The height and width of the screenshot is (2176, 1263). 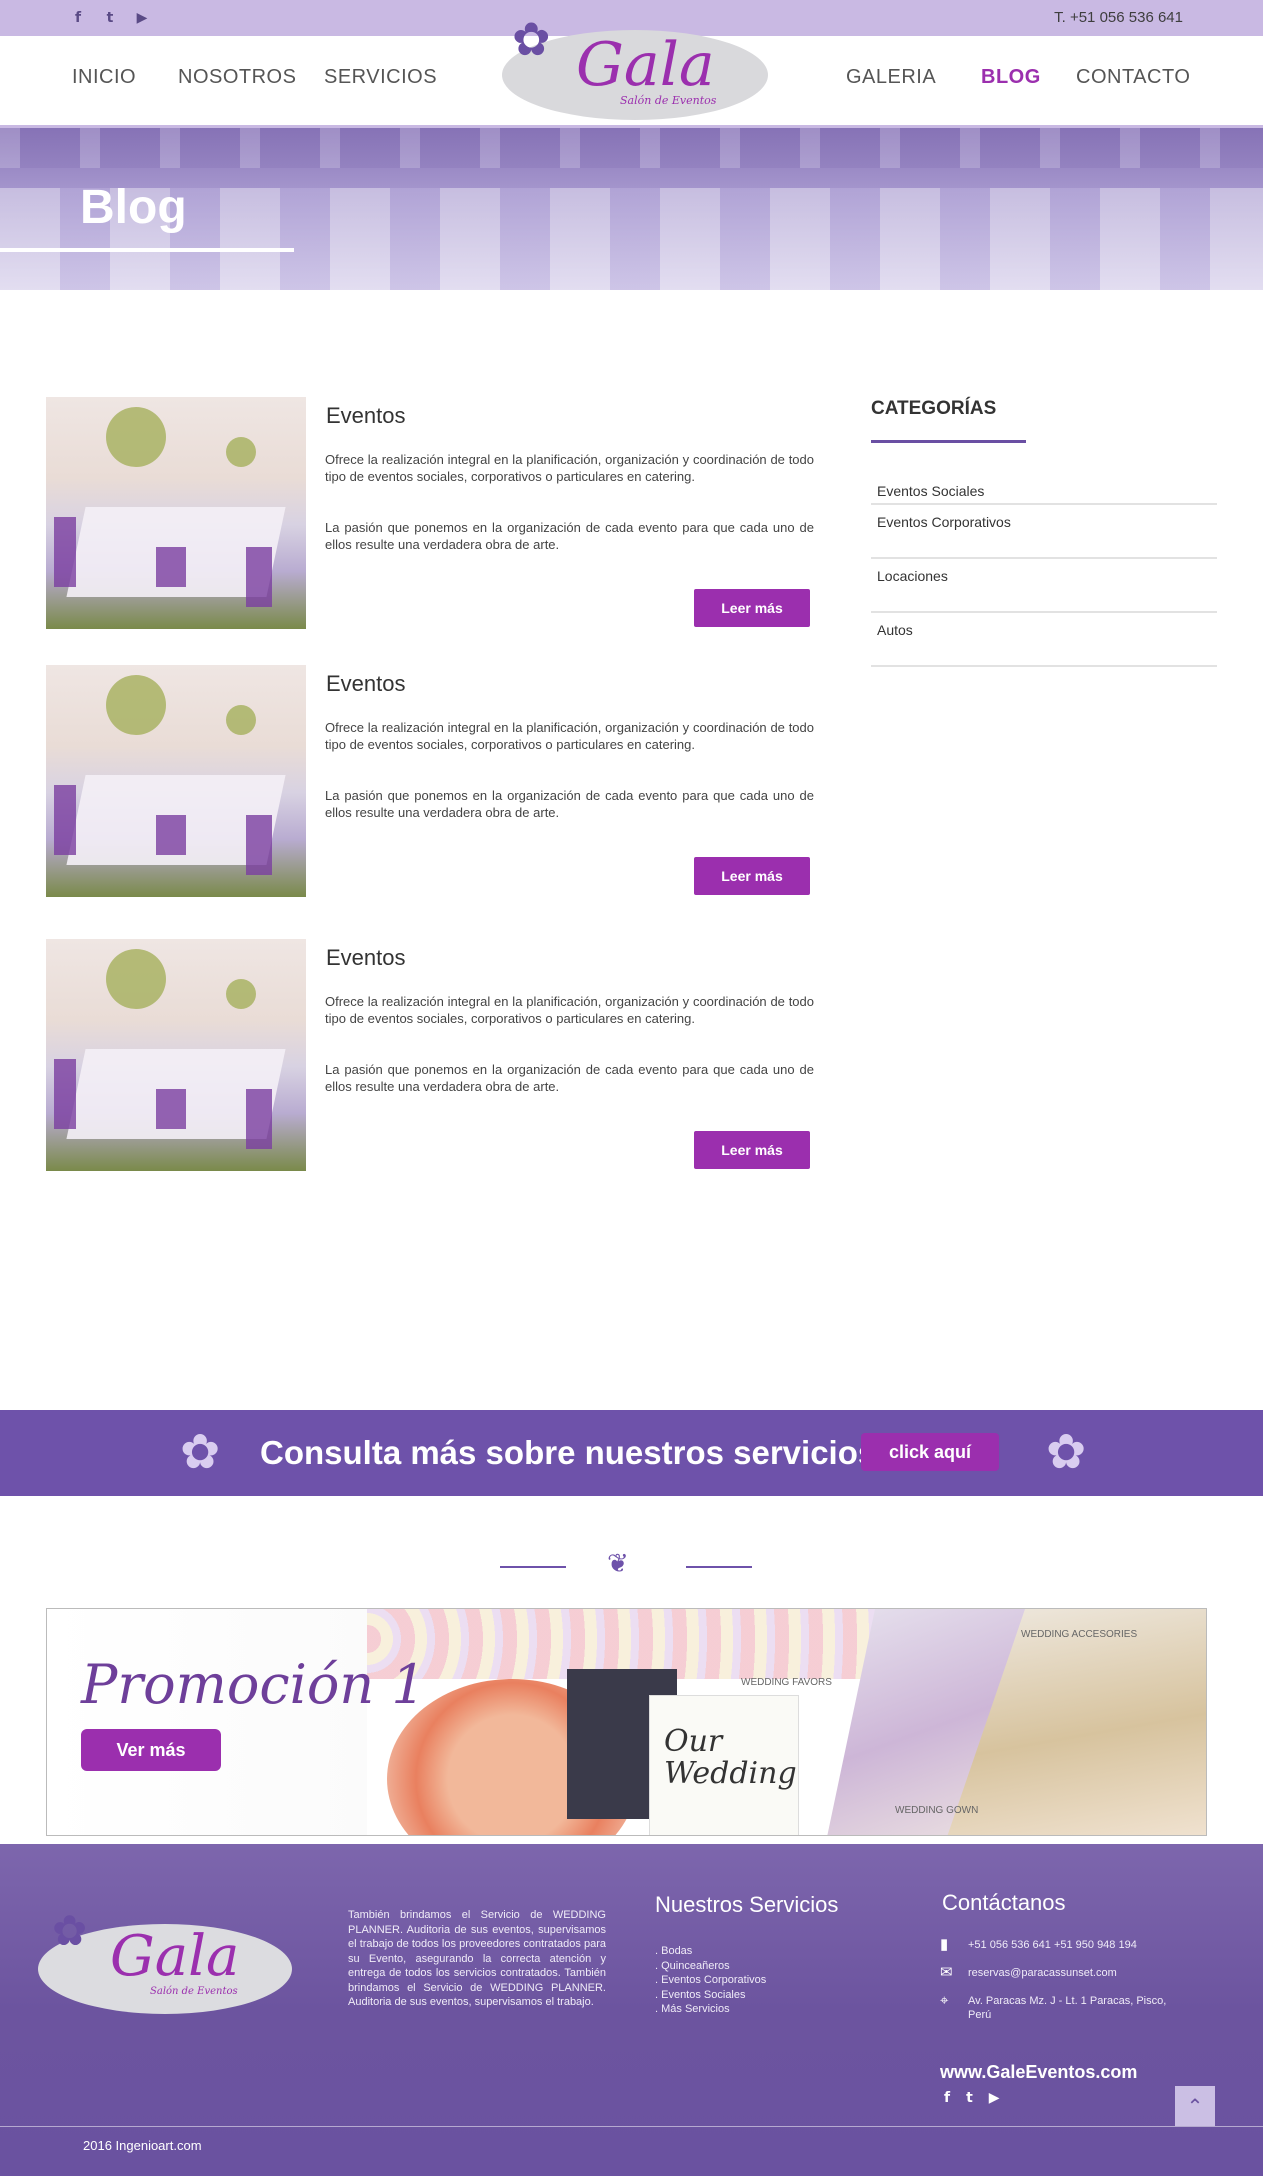 What do you see at coordinates (380, 77) in the screenshot?
I see `nav-servicios: SERVICIOS` at bounding box center [380, 77].